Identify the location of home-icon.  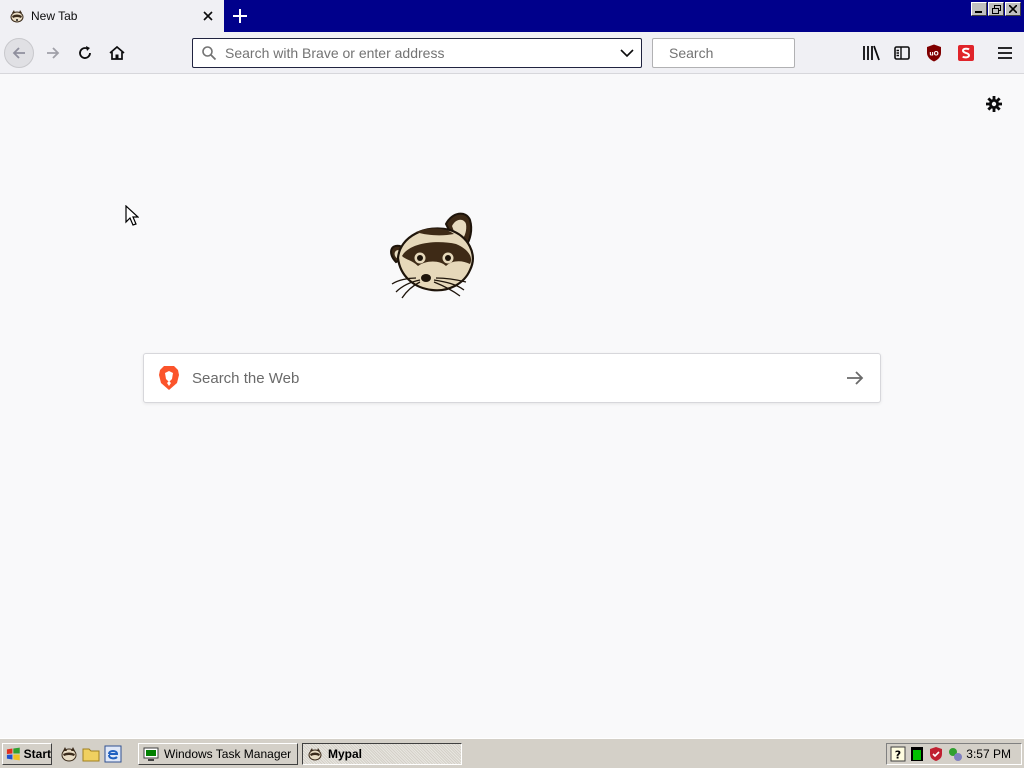
(117, 52).